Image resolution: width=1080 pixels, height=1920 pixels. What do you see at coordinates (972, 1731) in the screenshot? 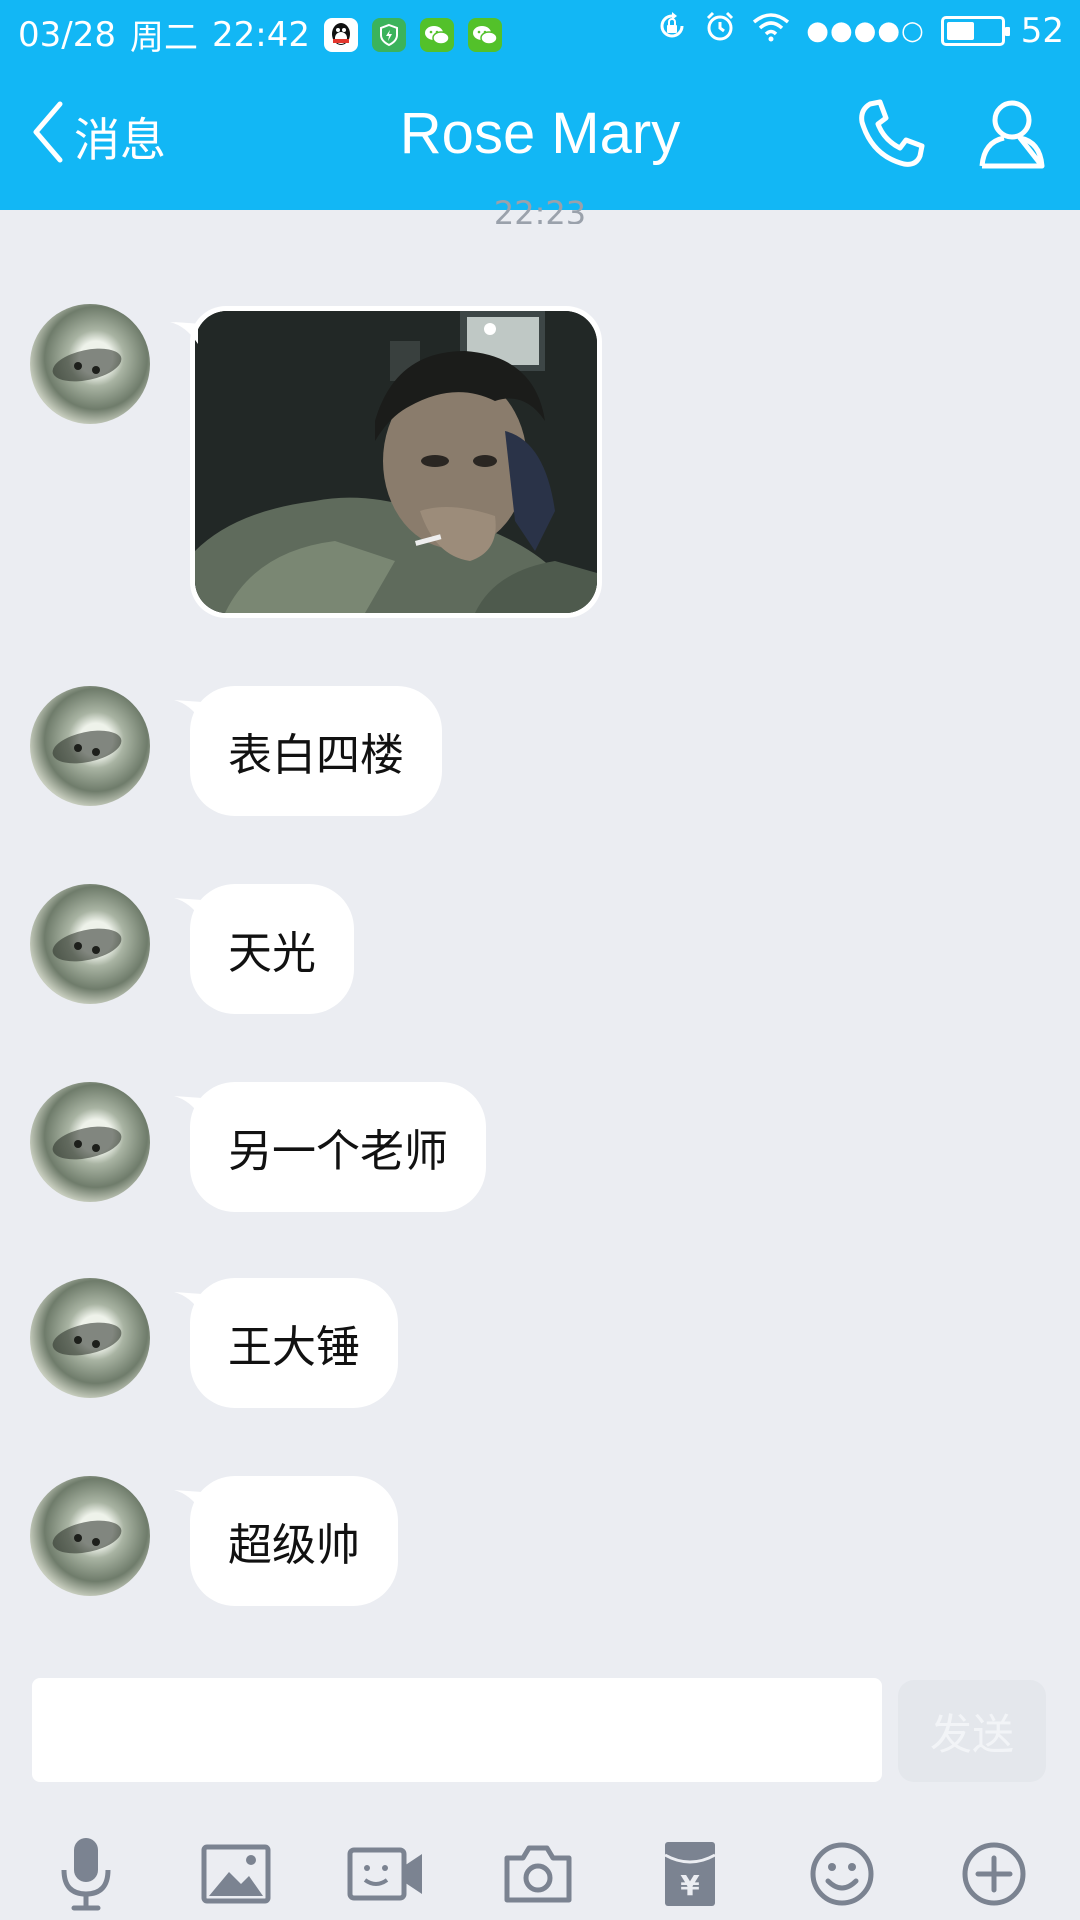
I see `send-button: 发送` at bounding box center [972, 1731].